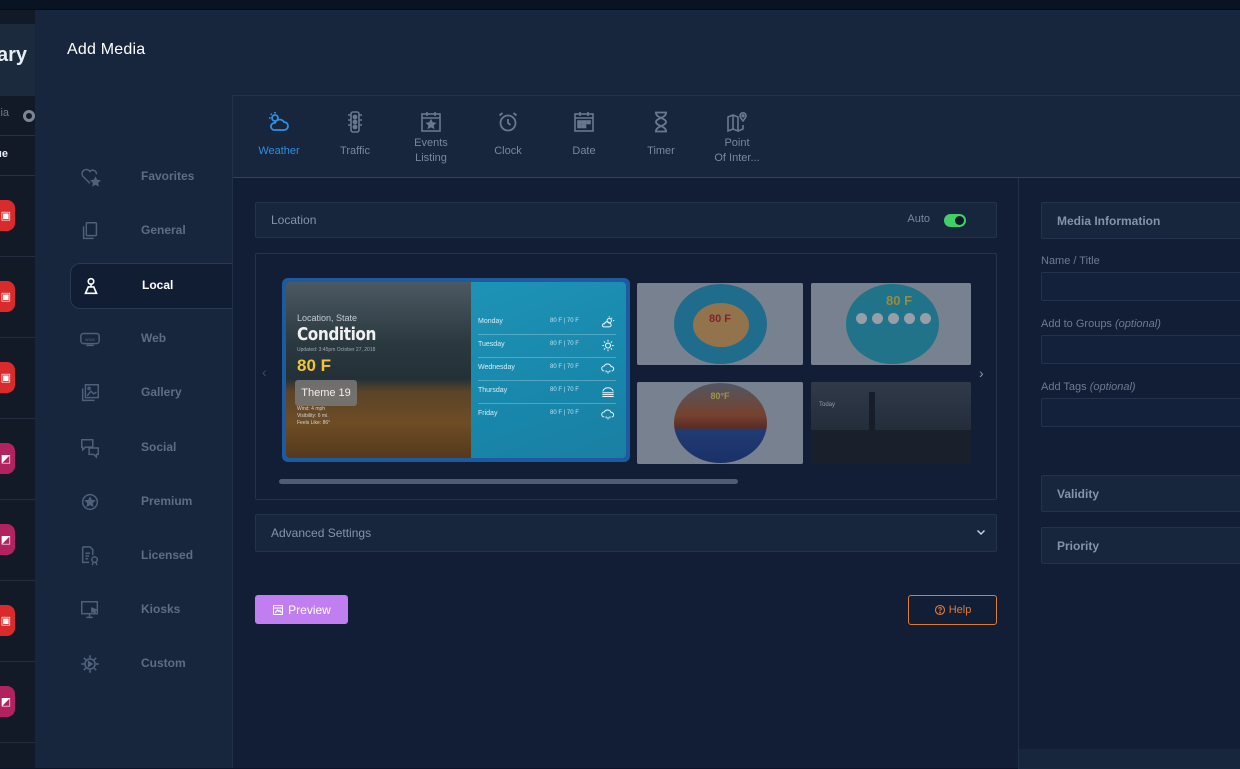  Describe the element at coordinates (981, 373) in the screenshot. I see `gallery-next-arrow: ›` at that location.